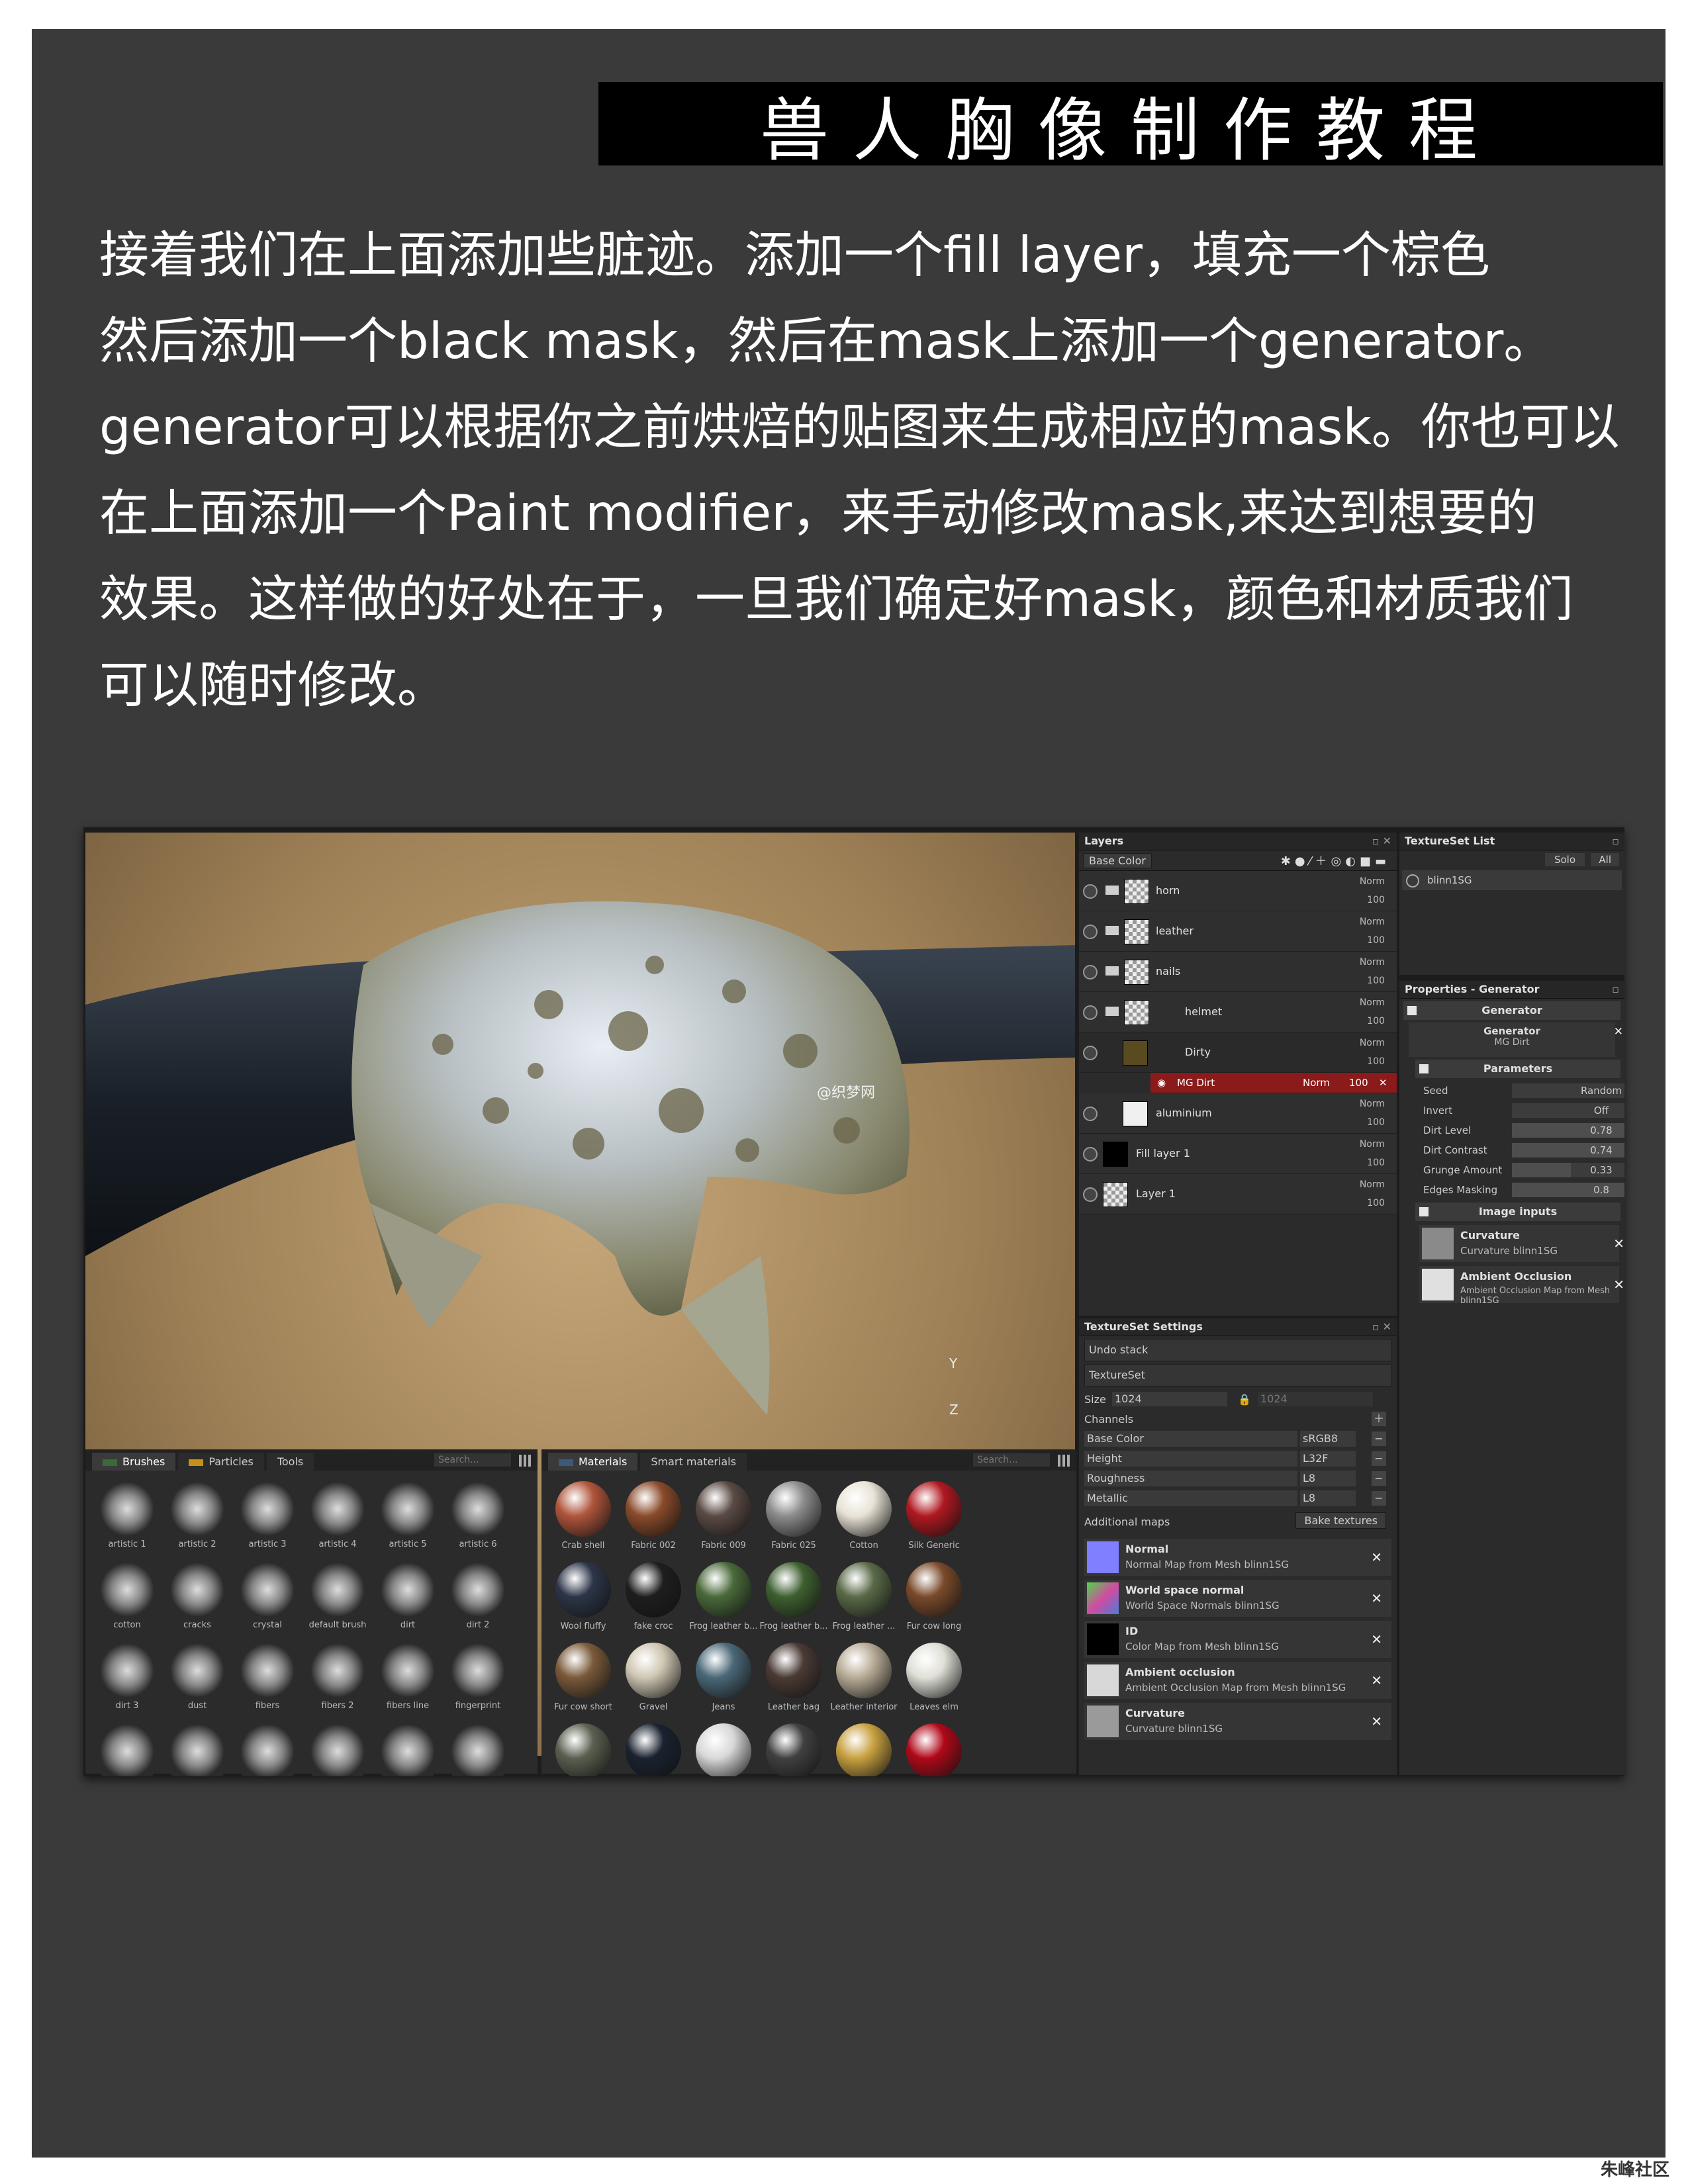 Image resolution: width=1688 pixels, height=2184 pixels. What do you see at coordinates (525, 1461) in the screenshot?
I see `grid-view-icon` at bounding box center [525, 1461].